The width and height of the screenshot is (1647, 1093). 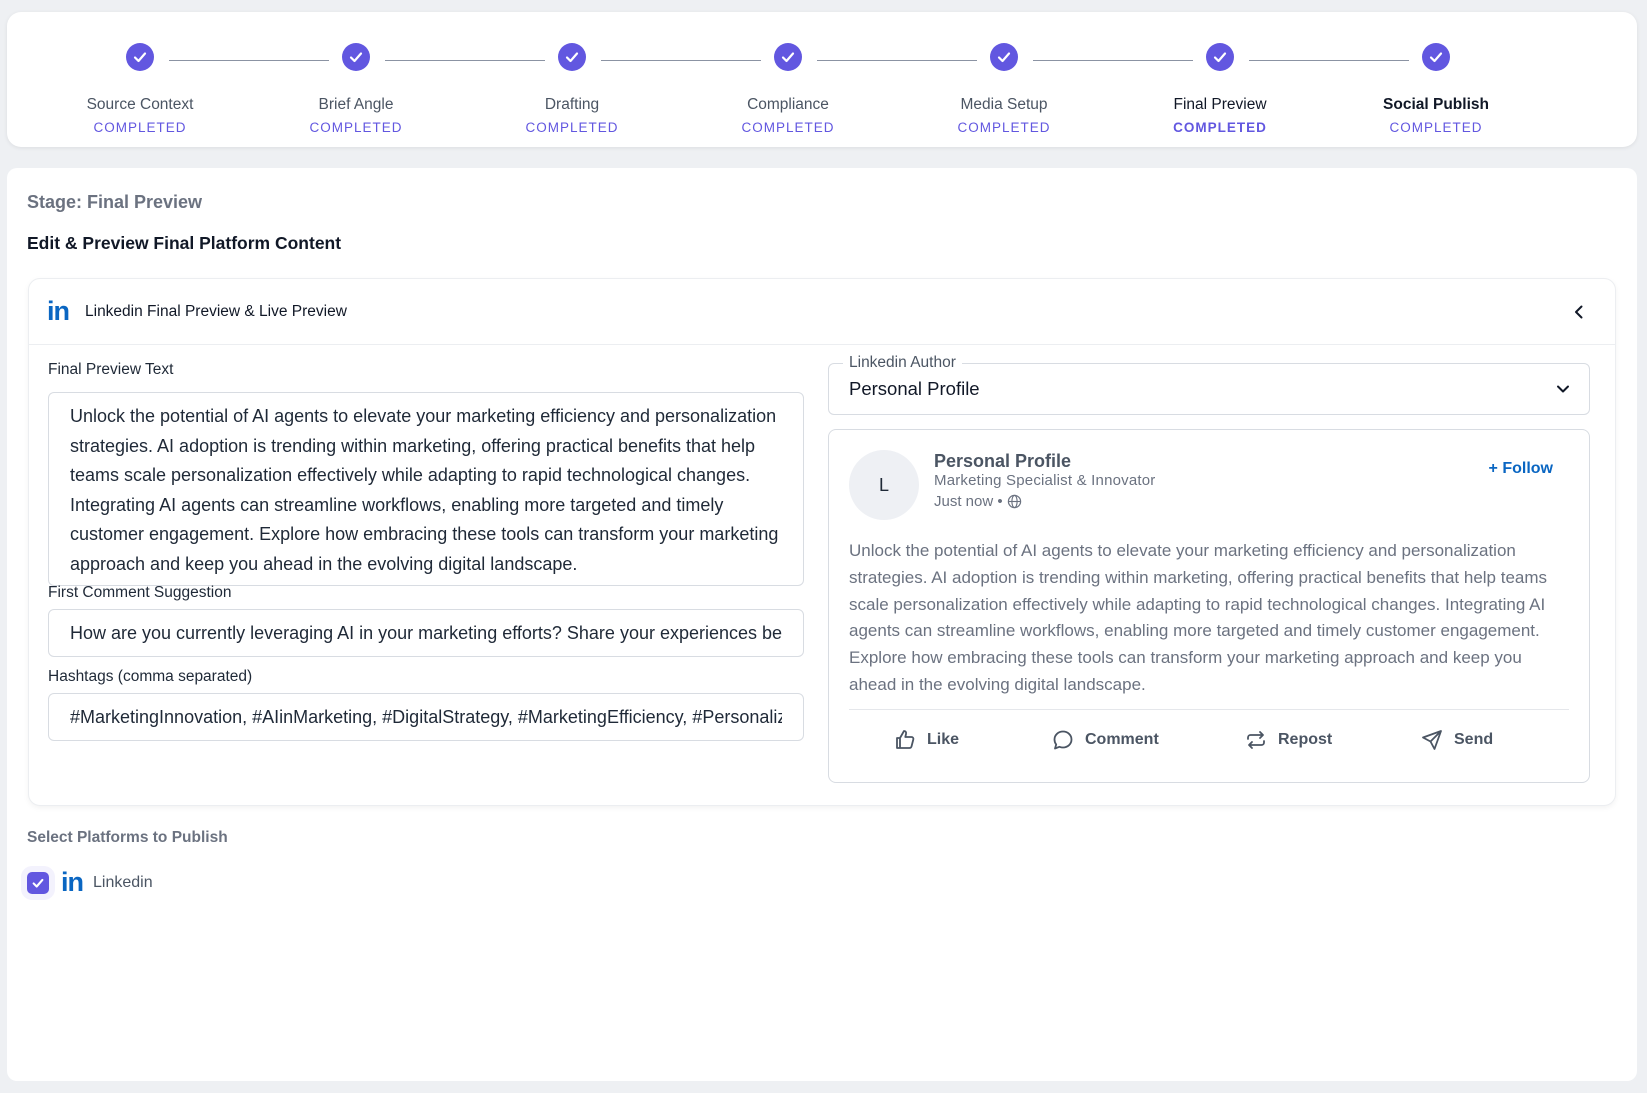 I want to click on preview-author-name: Personal Profile, so click(x=1003, y=461).